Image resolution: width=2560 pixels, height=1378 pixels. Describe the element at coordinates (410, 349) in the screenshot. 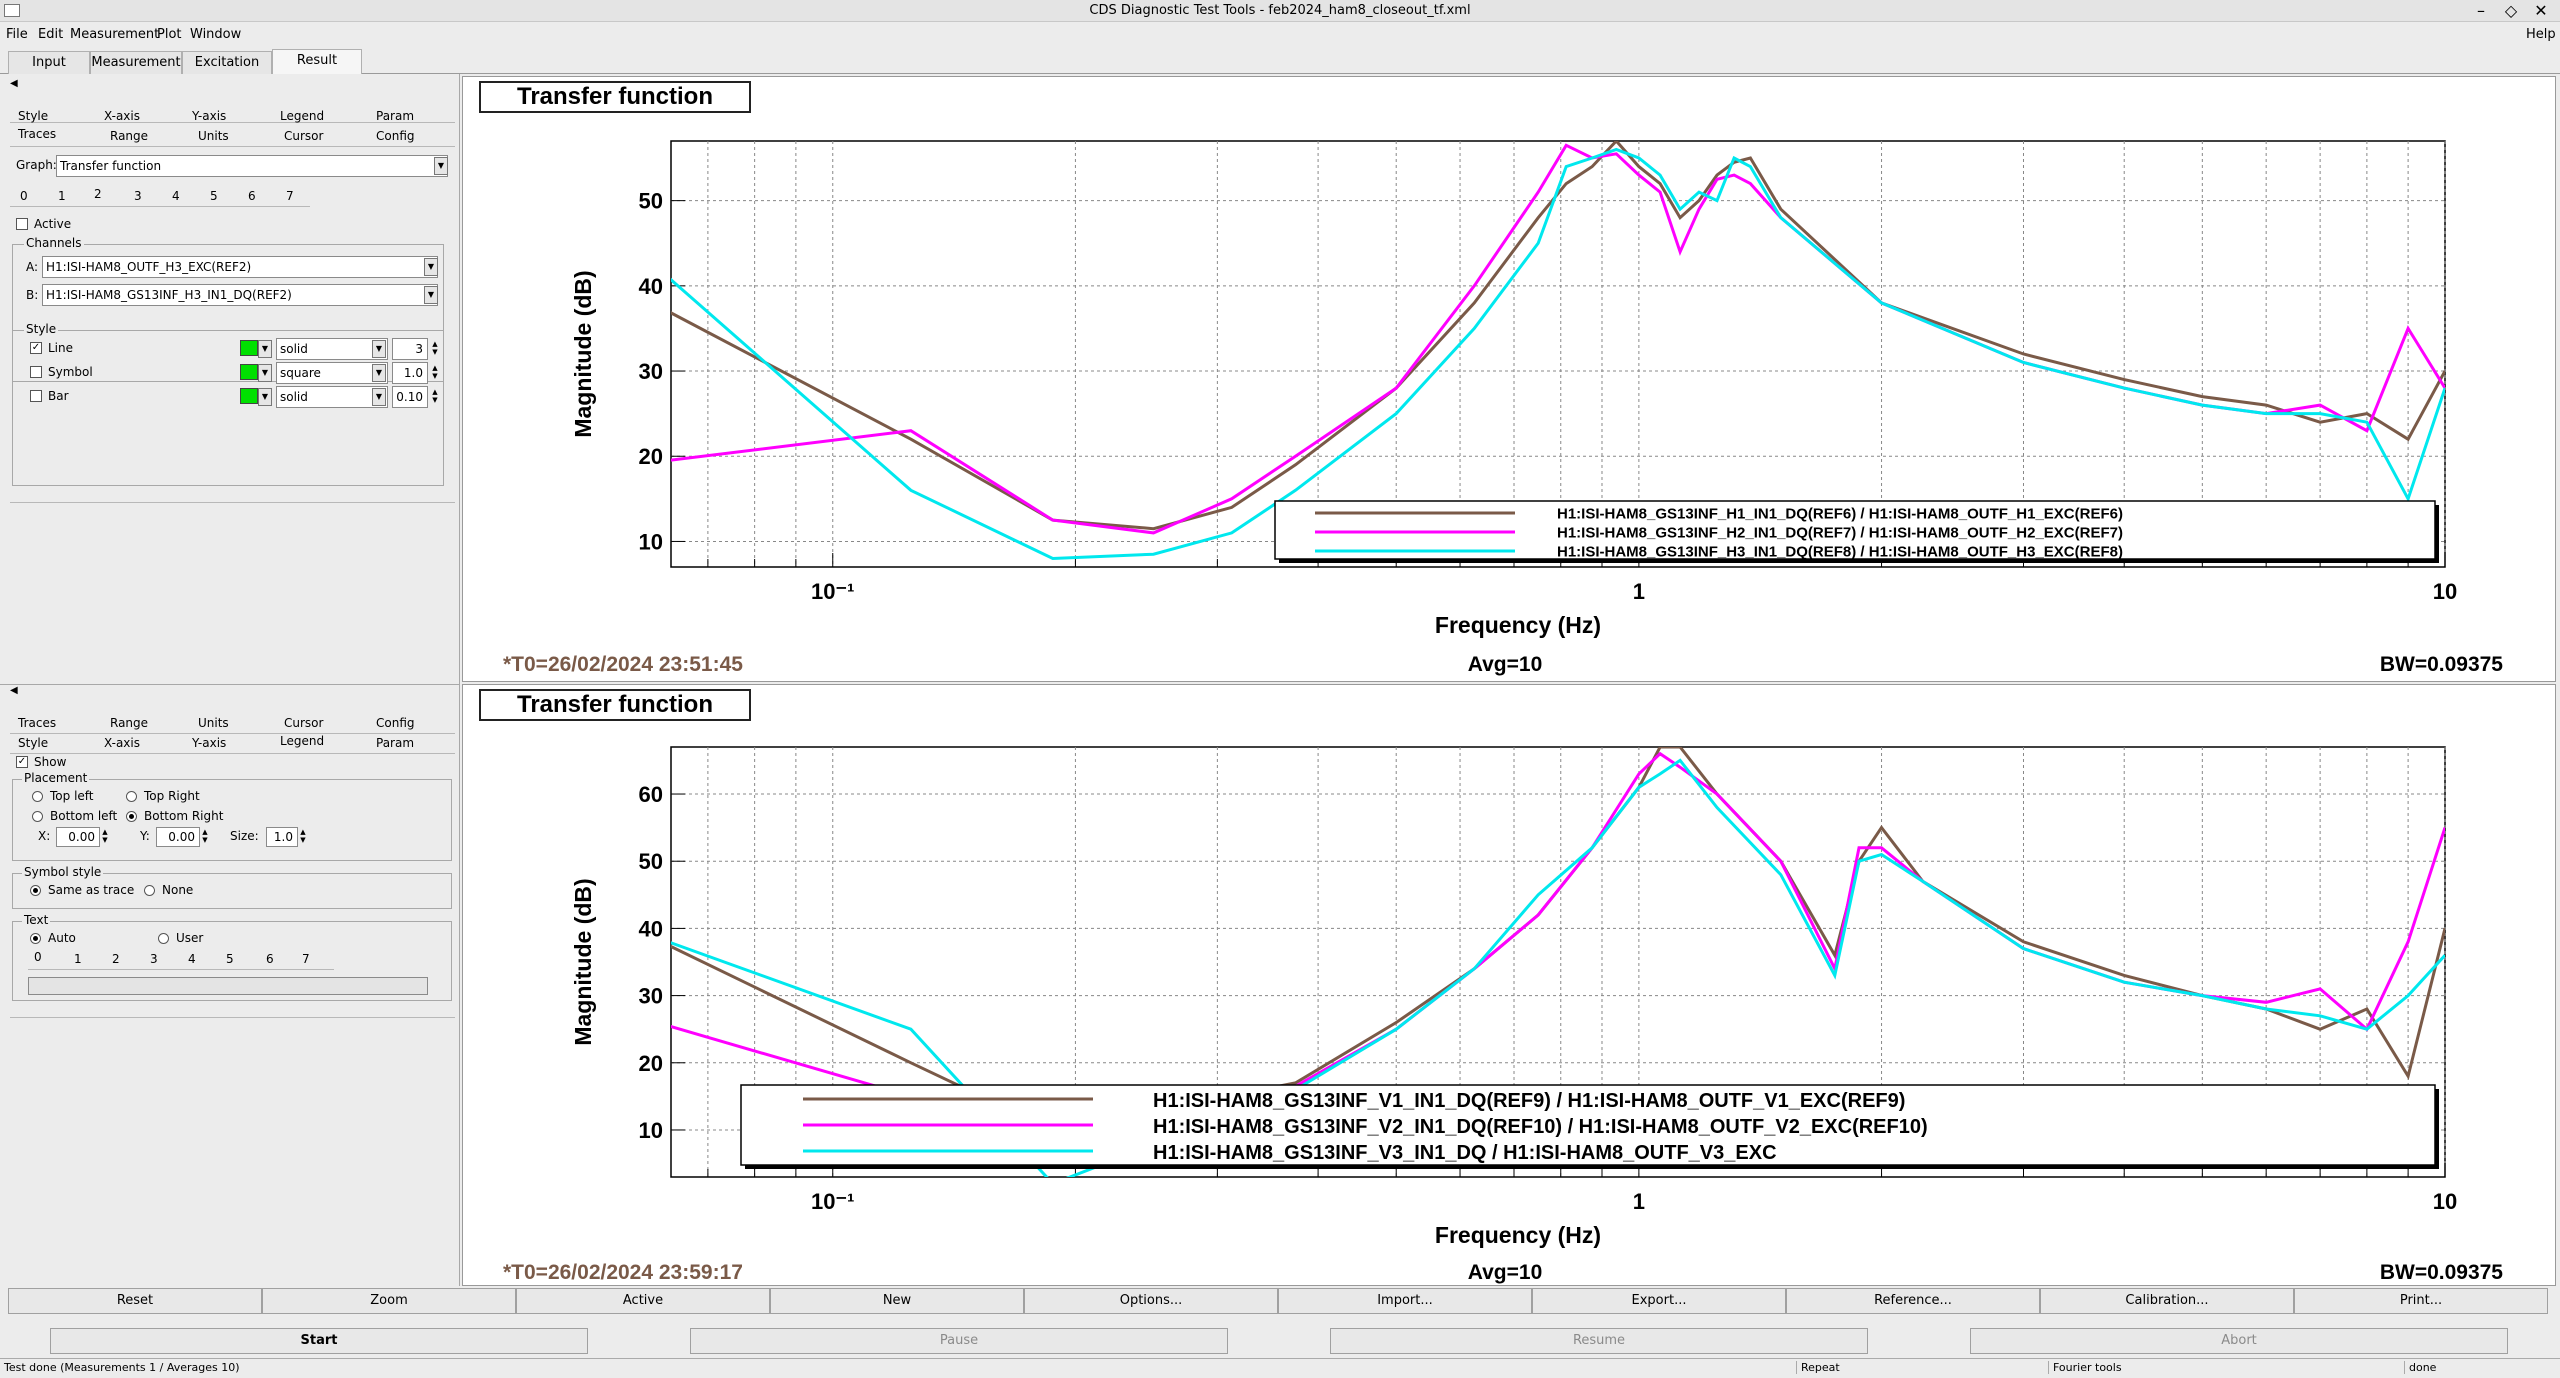

I see `line-width-input: 3` at that location.